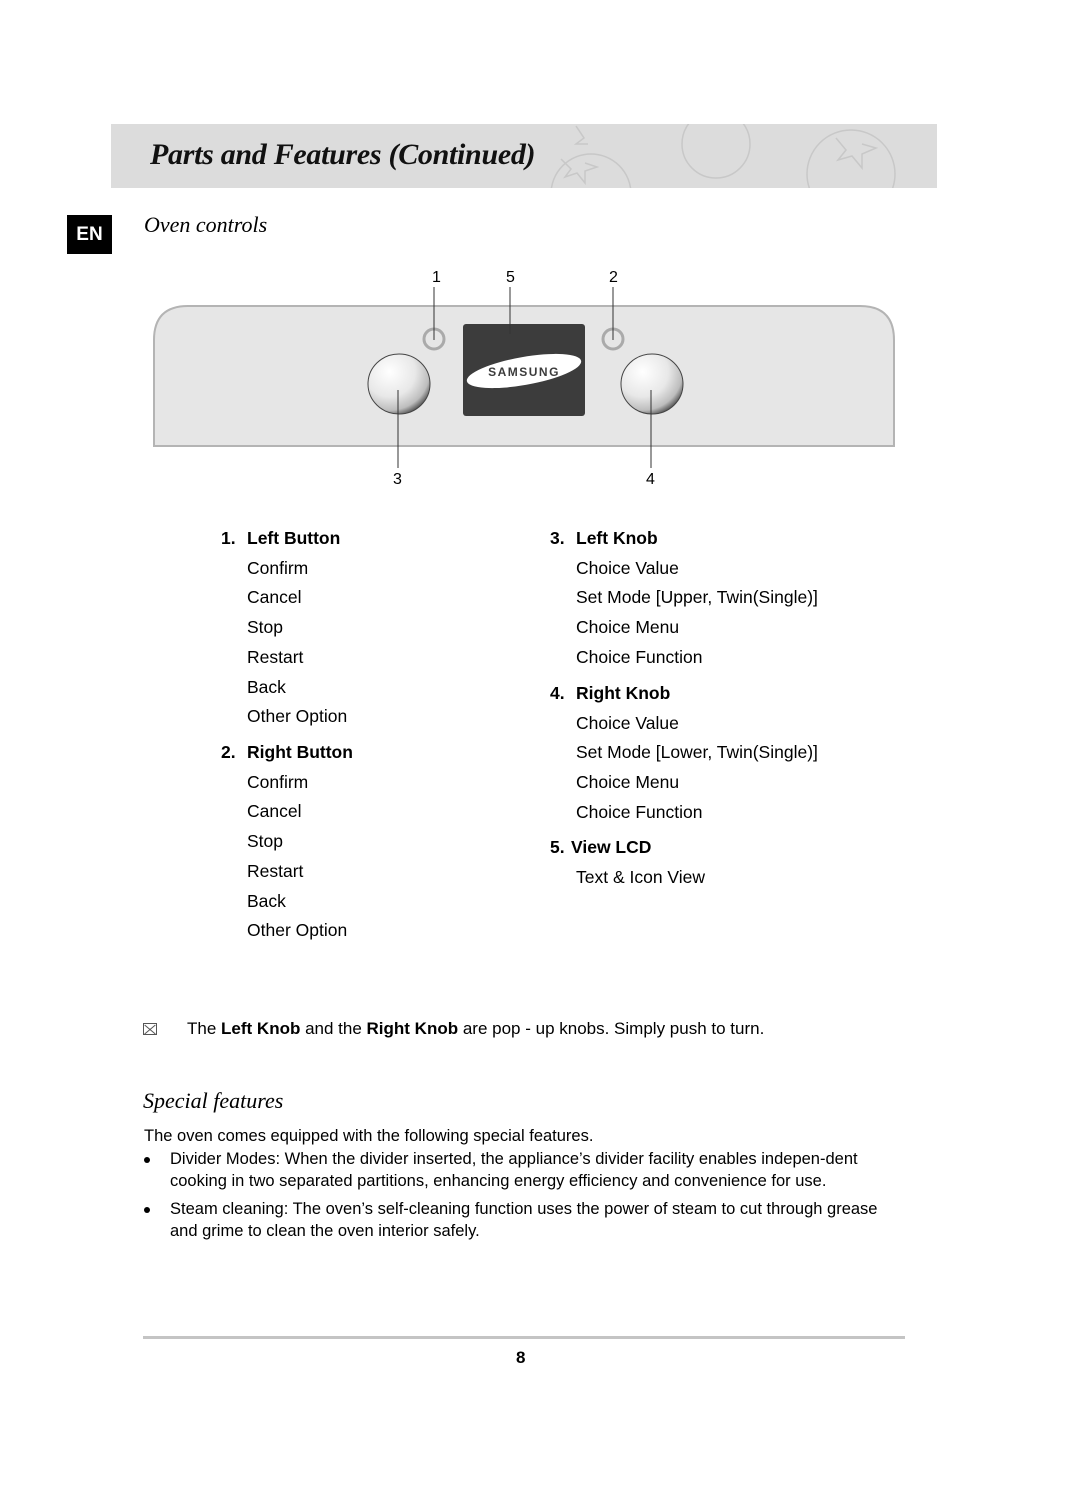 This screenshot has width=1080, height=1486. I want to click on oven-control-panel-diagram: SAMSUNG, so click(525, 380).